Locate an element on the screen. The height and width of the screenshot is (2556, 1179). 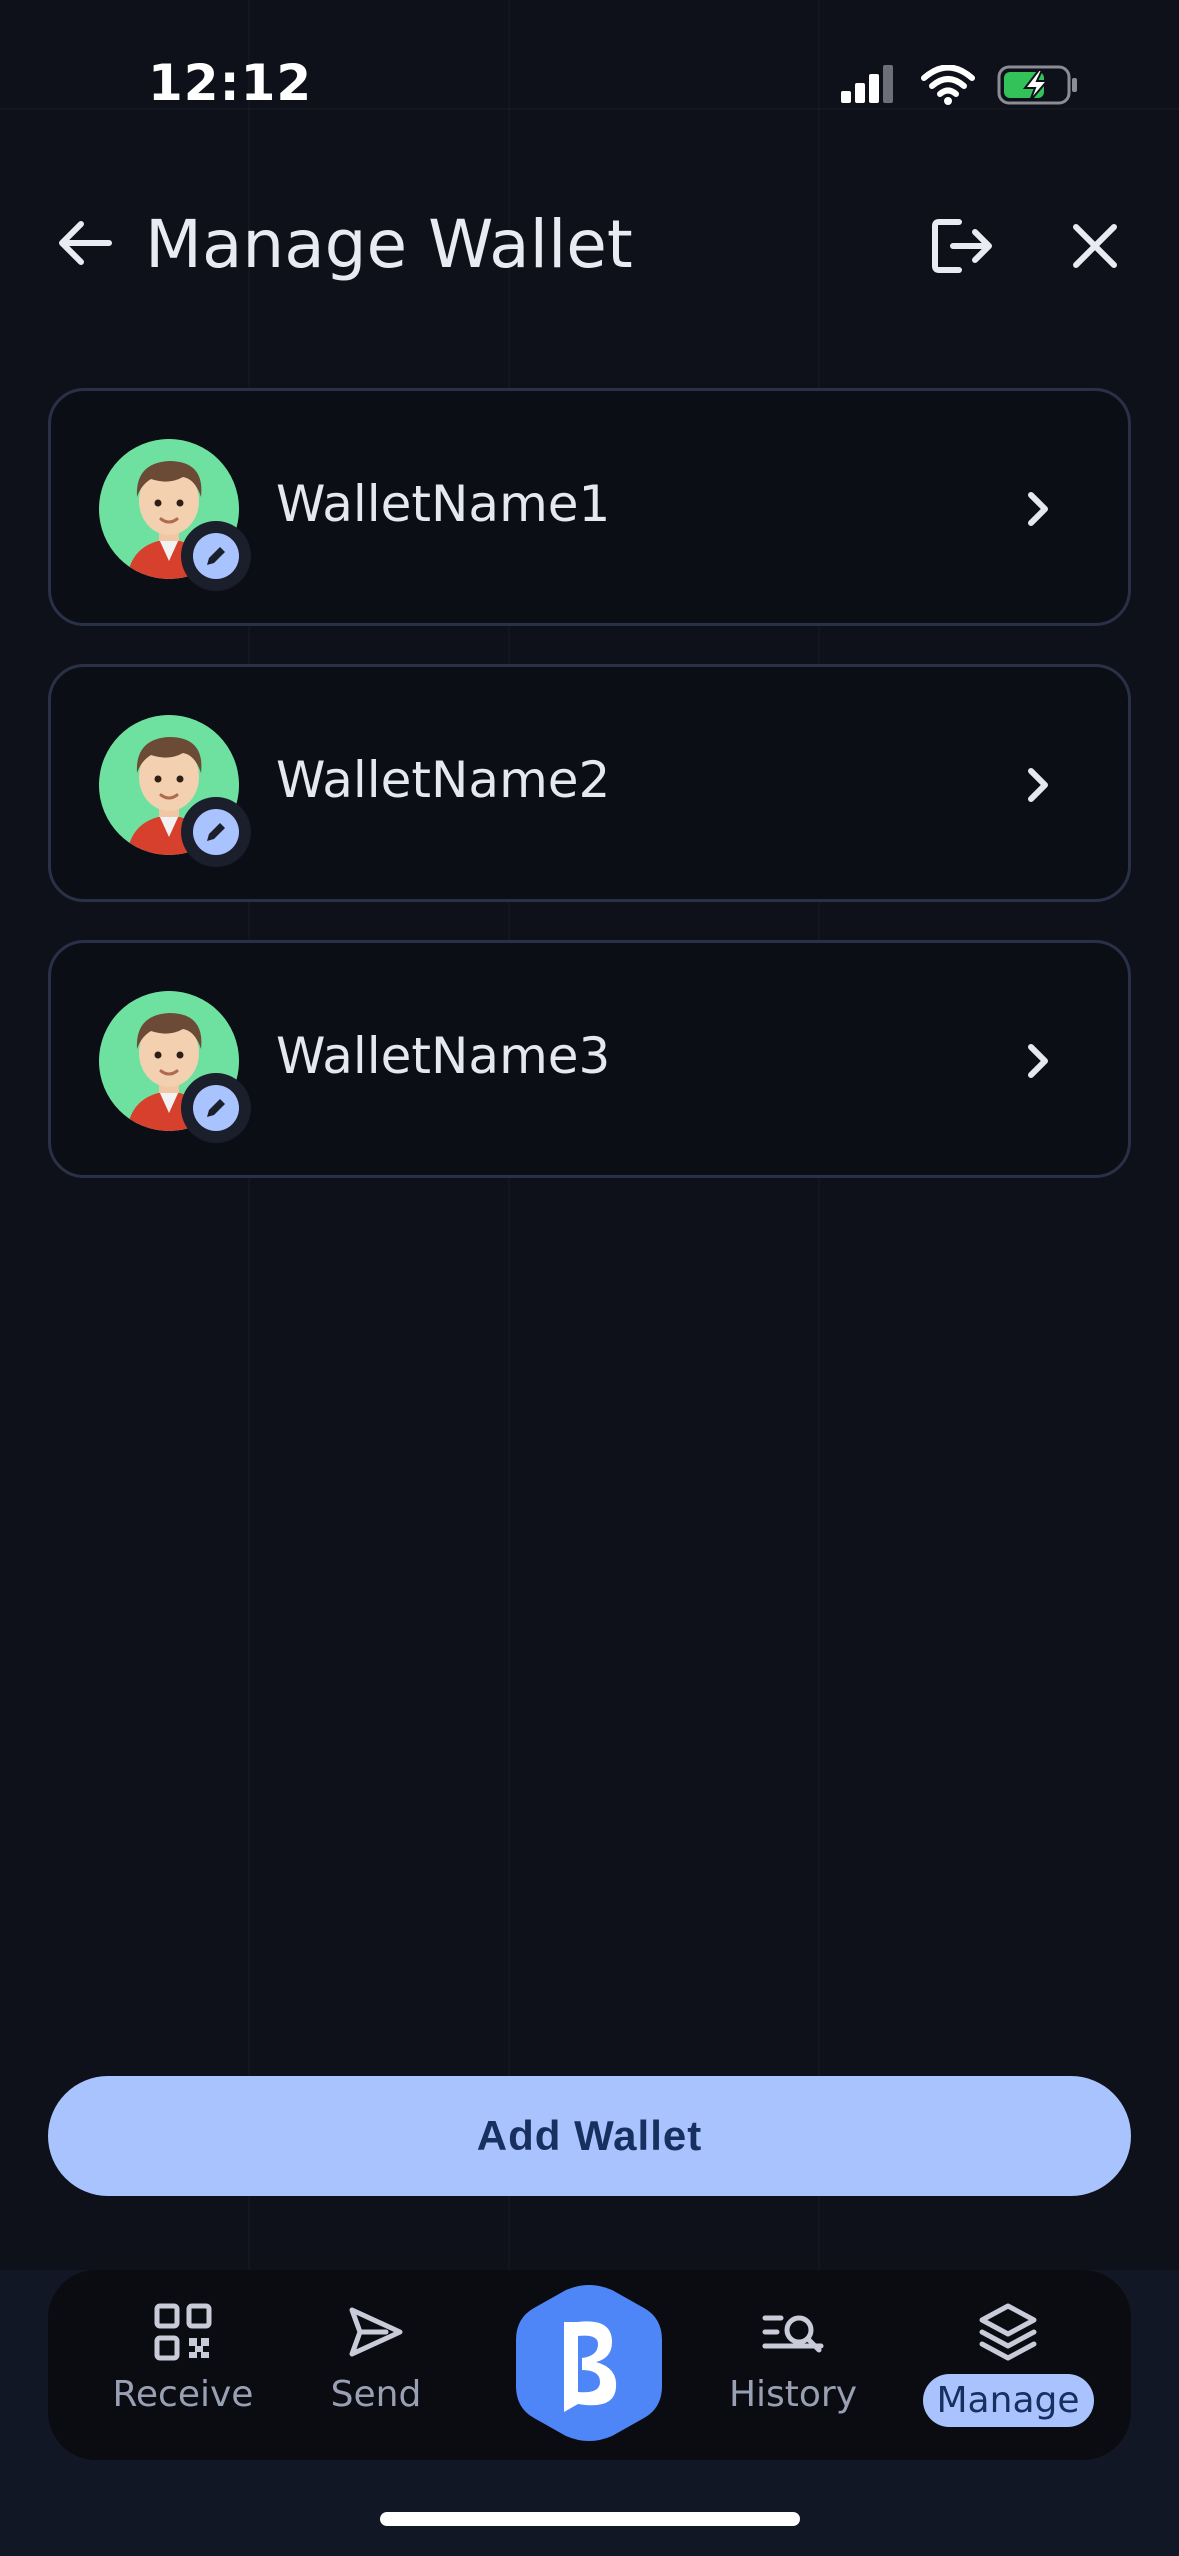
logout-icon is located at coordinates (962, 248).